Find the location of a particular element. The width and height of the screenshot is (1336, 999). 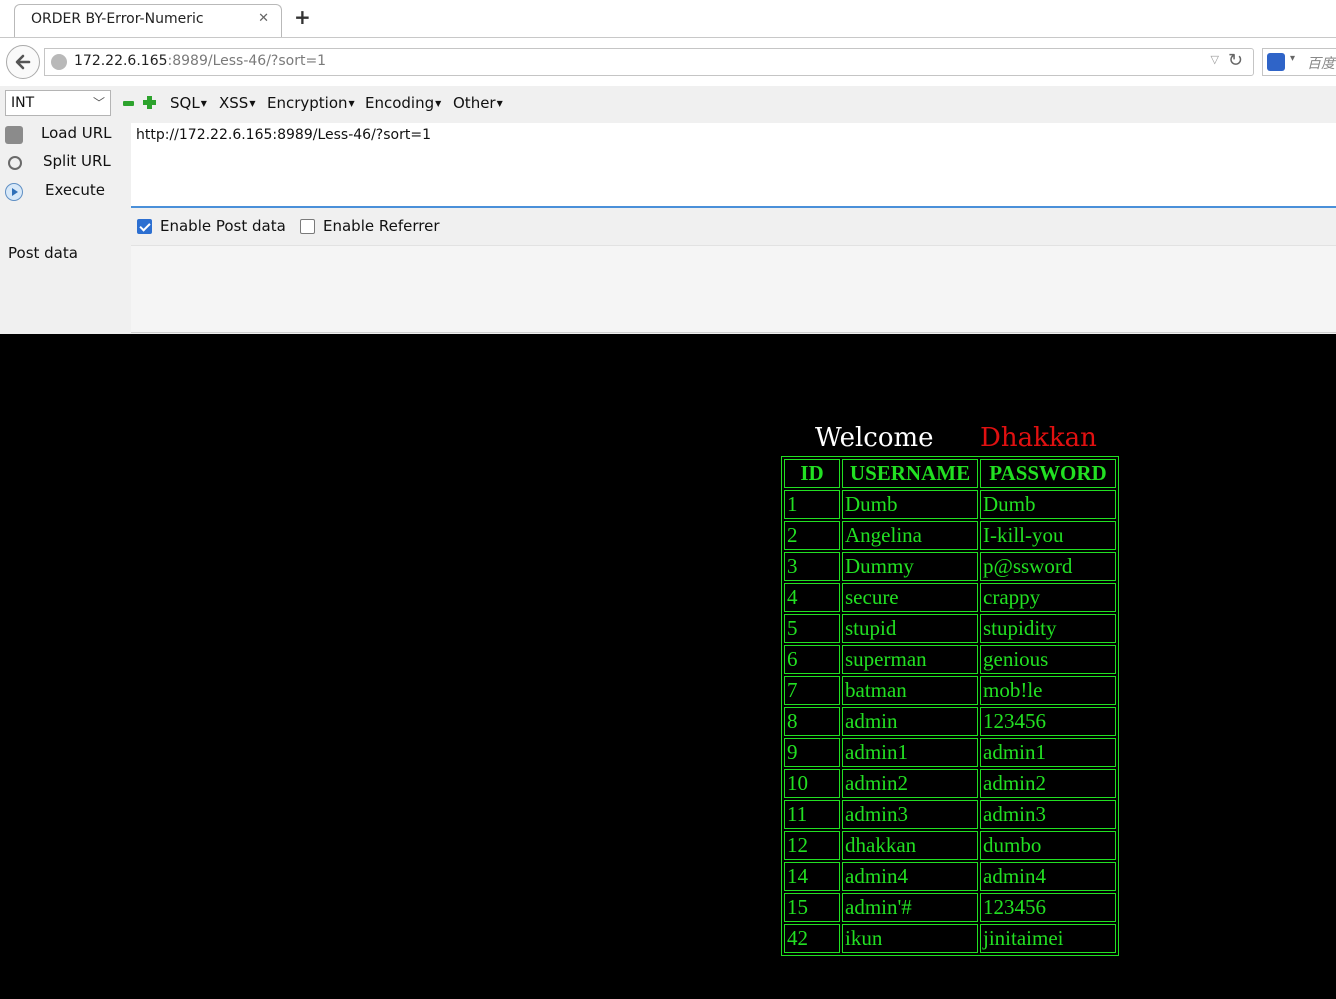

table-row: 1 Dumb Dumb is located at coordinates (950, 504).